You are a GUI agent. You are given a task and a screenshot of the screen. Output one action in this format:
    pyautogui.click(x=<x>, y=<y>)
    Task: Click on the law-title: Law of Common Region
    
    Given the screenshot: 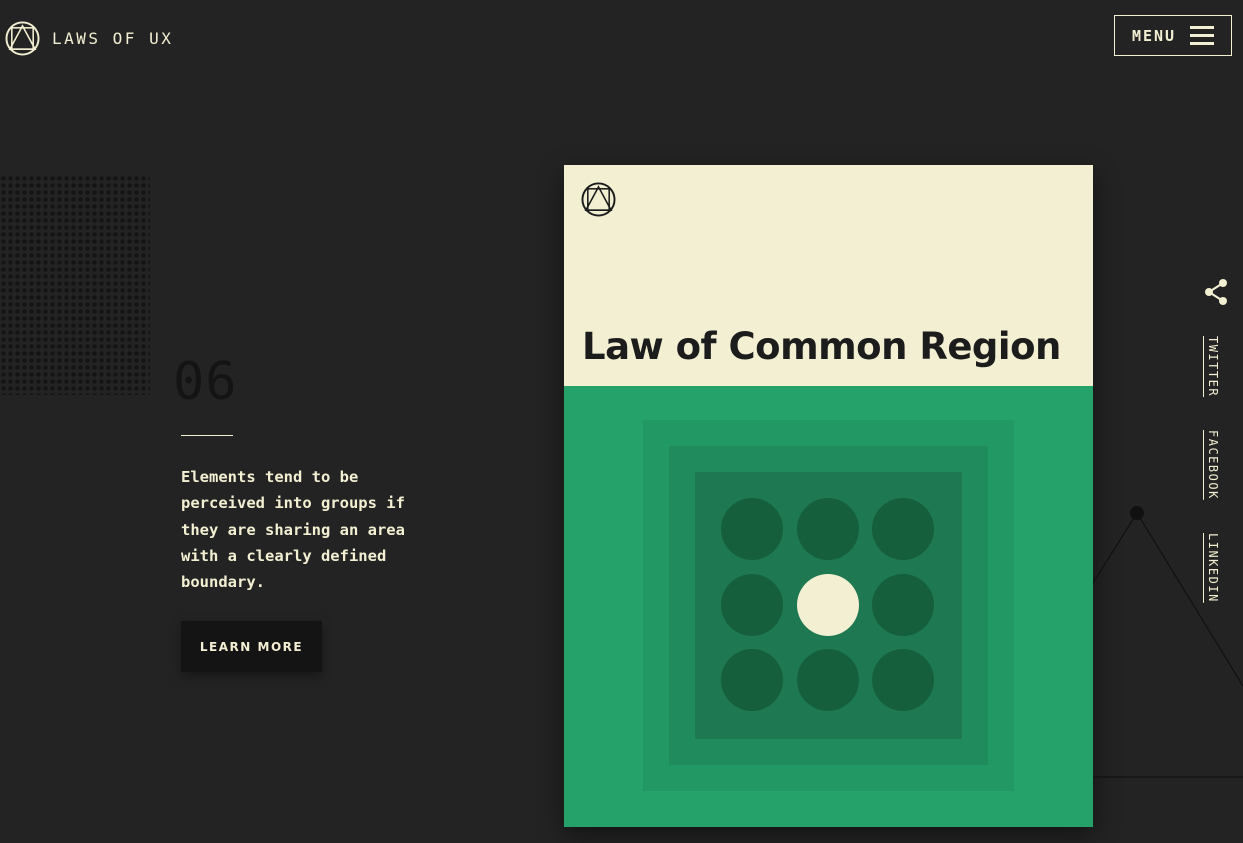 What is the action you would take?
    pyautogui.click(x=821, y=346)
    